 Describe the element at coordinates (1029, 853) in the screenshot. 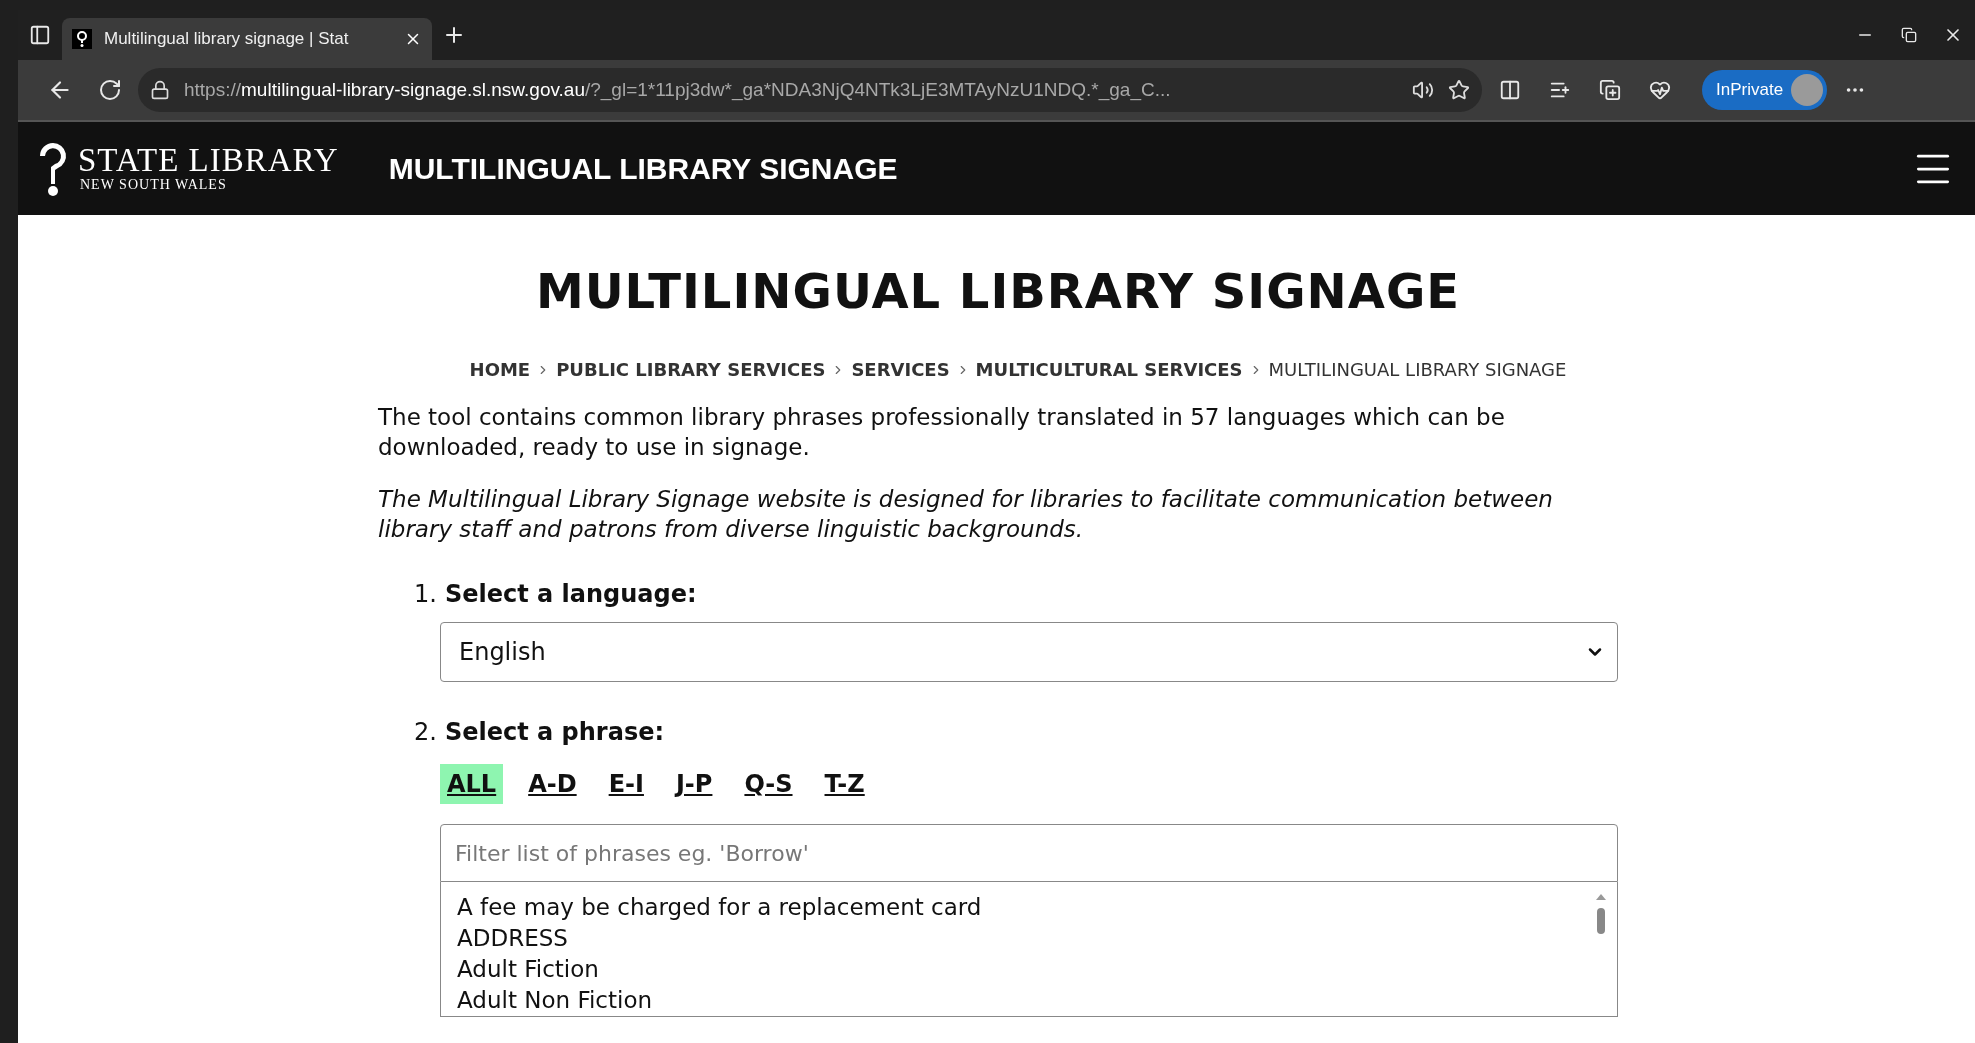

I see `filter-field: Filter list of phrases eg. 'Borrow'` at that location.